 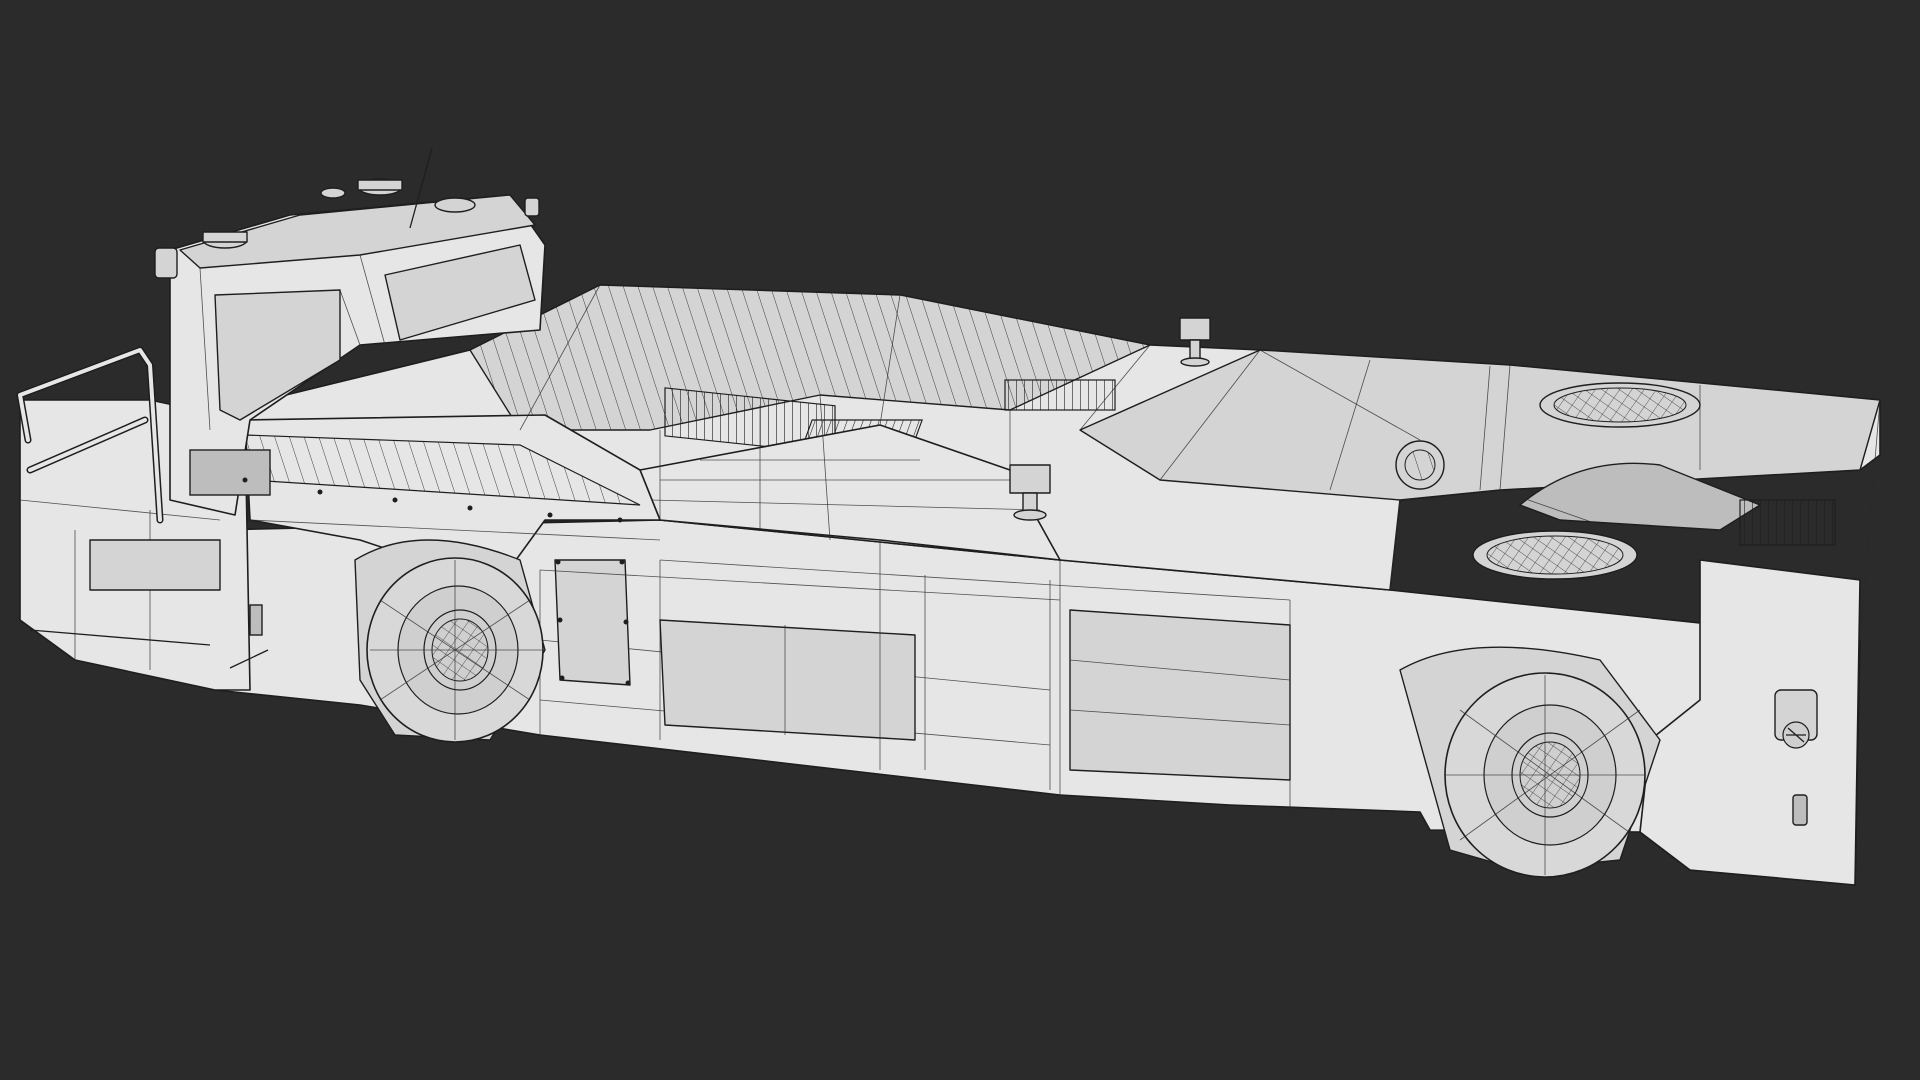 I want to click on center-vent, so click(x=1060, y=395).